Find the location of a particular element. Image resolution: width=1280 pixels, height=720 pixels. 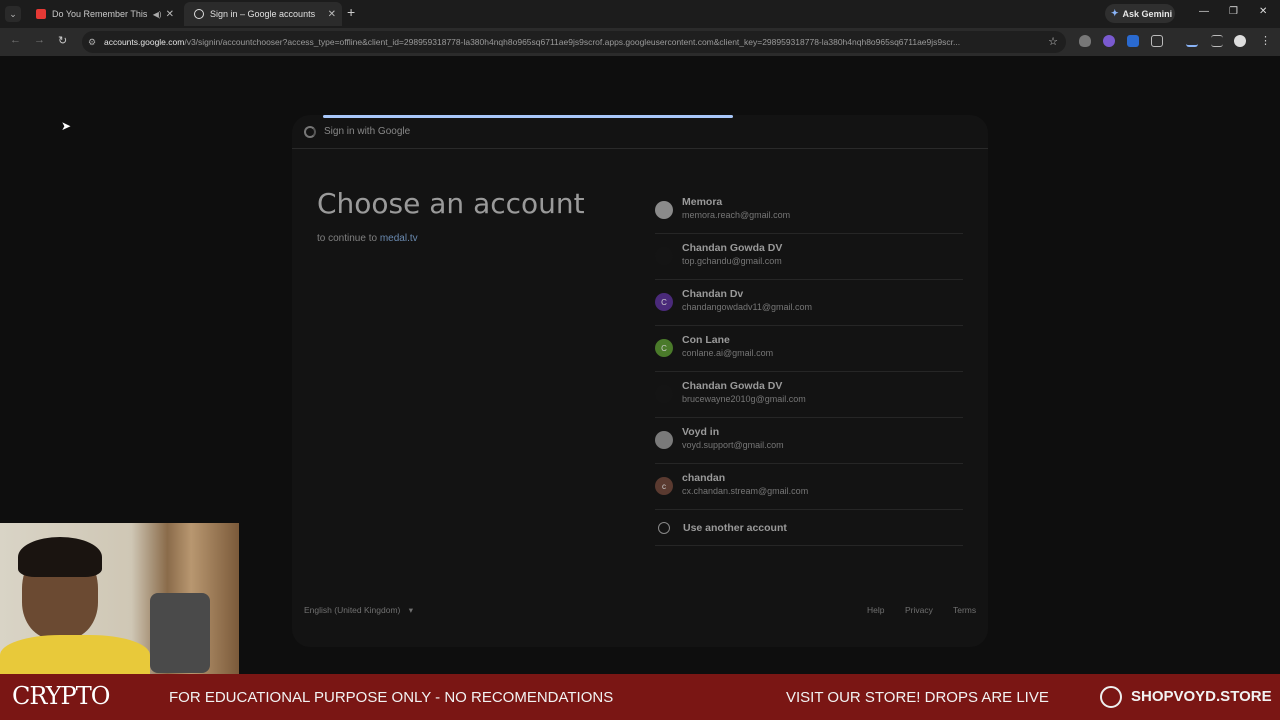

account-name: Chandan Dv is located at coordinates (713, 294).